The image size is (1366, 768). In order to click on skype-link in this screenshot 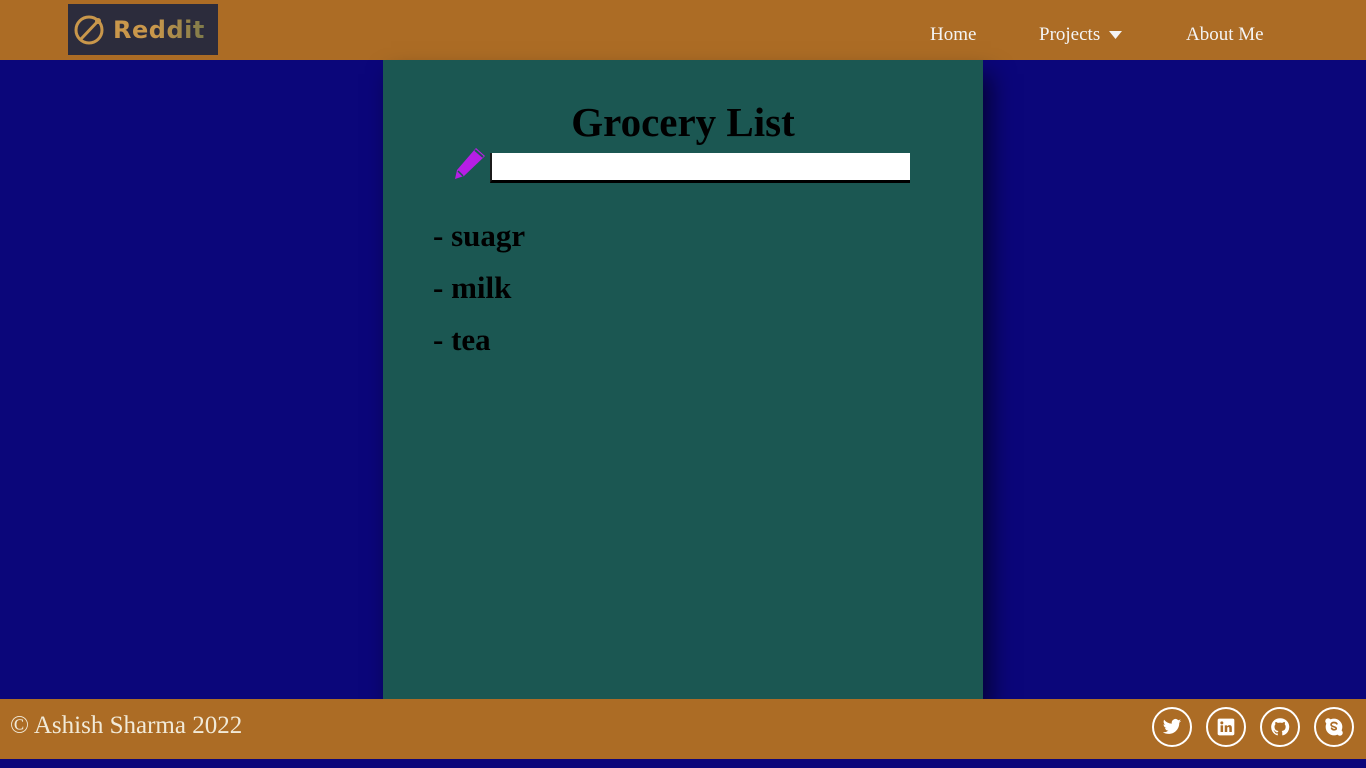, I will do `click(1334, 727)`.